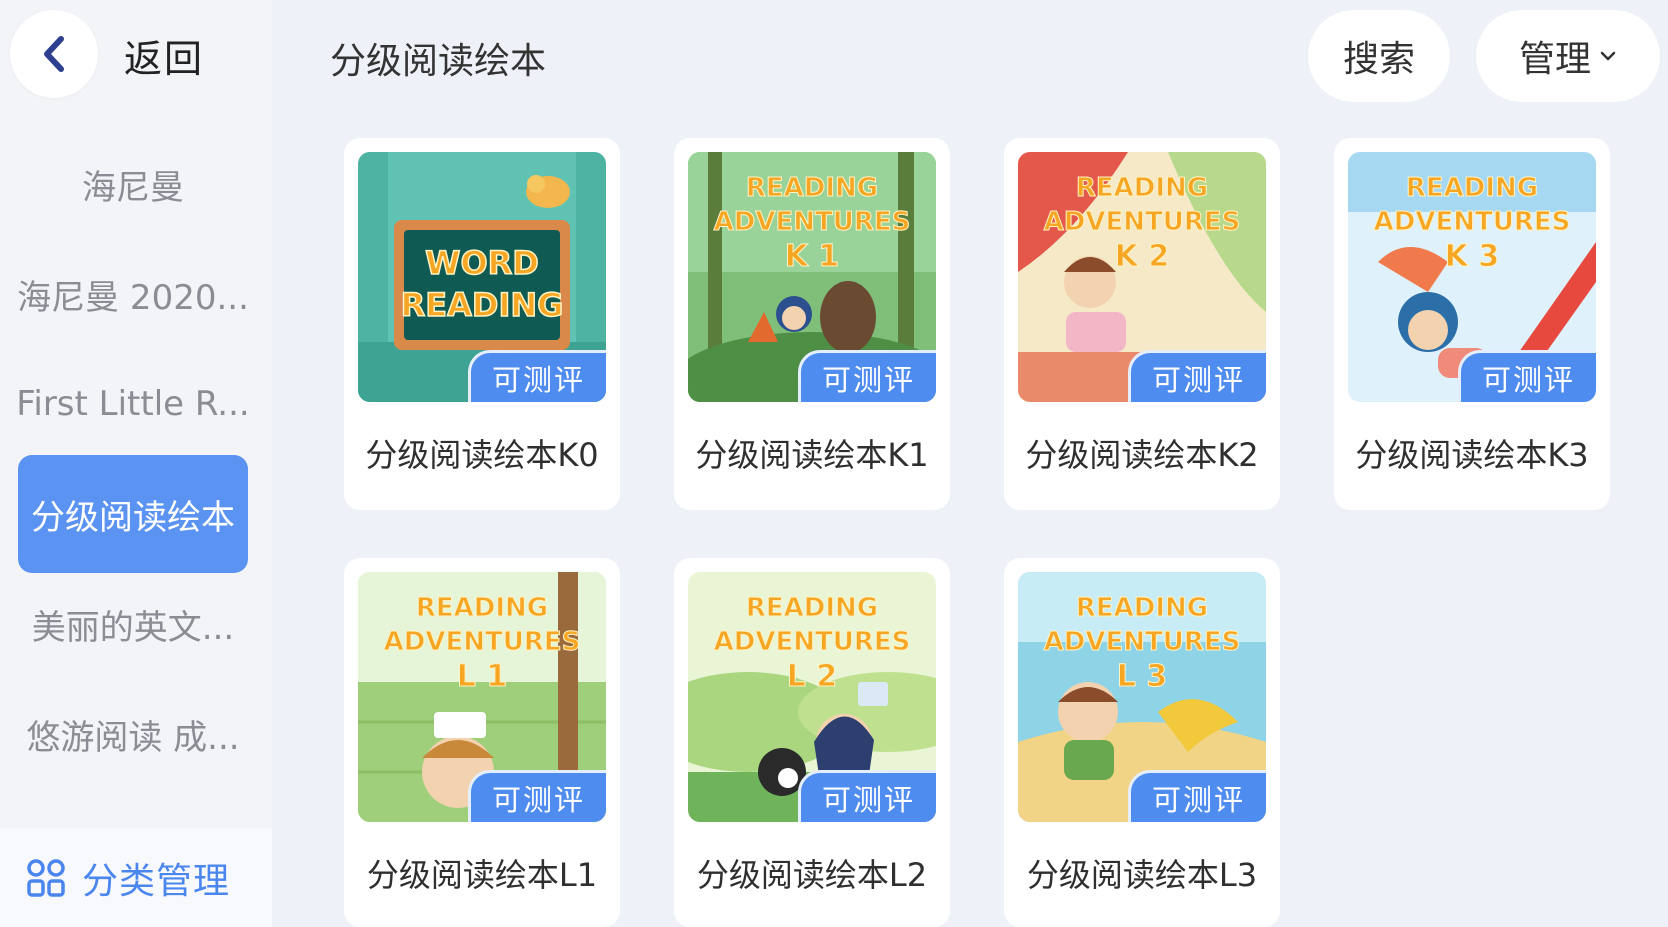 This screenshot has height=927, width=1668. What do you see at coordinates (1142, 676) in the screenshot?
I see `cover-title-line-3: L 3` at bounding box center [1142, 676].